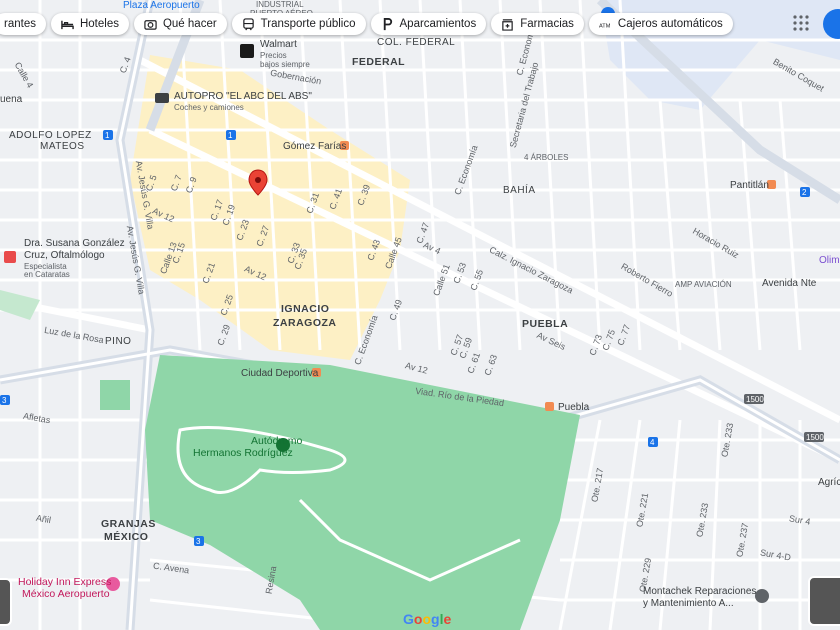  I want to click on chip-hotels: Hoteles, so click(89, 24).